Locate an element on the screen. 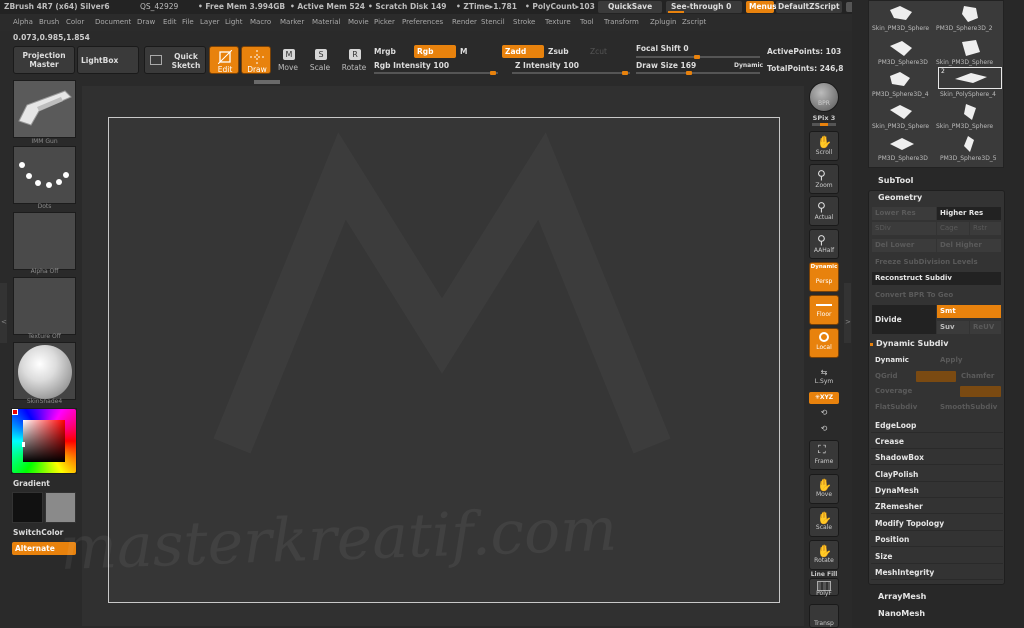  menu-draw: Draw is located at coordinates (146, 22).